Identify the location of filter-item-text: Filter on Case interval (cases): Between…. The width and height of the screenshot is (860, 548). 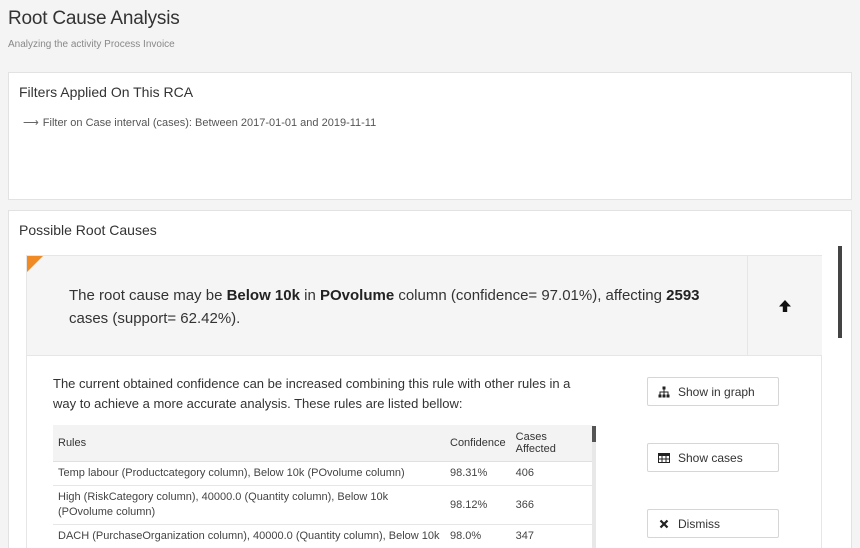
(209, 122).